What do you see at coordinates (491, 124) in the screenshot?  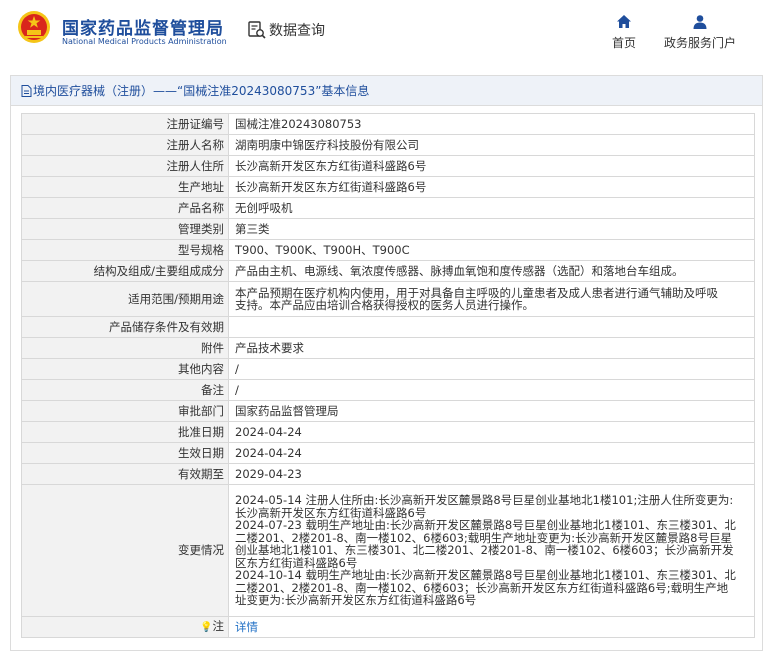 I see `row-value: 国械注准20243080753` at bounding box center [491, 124].